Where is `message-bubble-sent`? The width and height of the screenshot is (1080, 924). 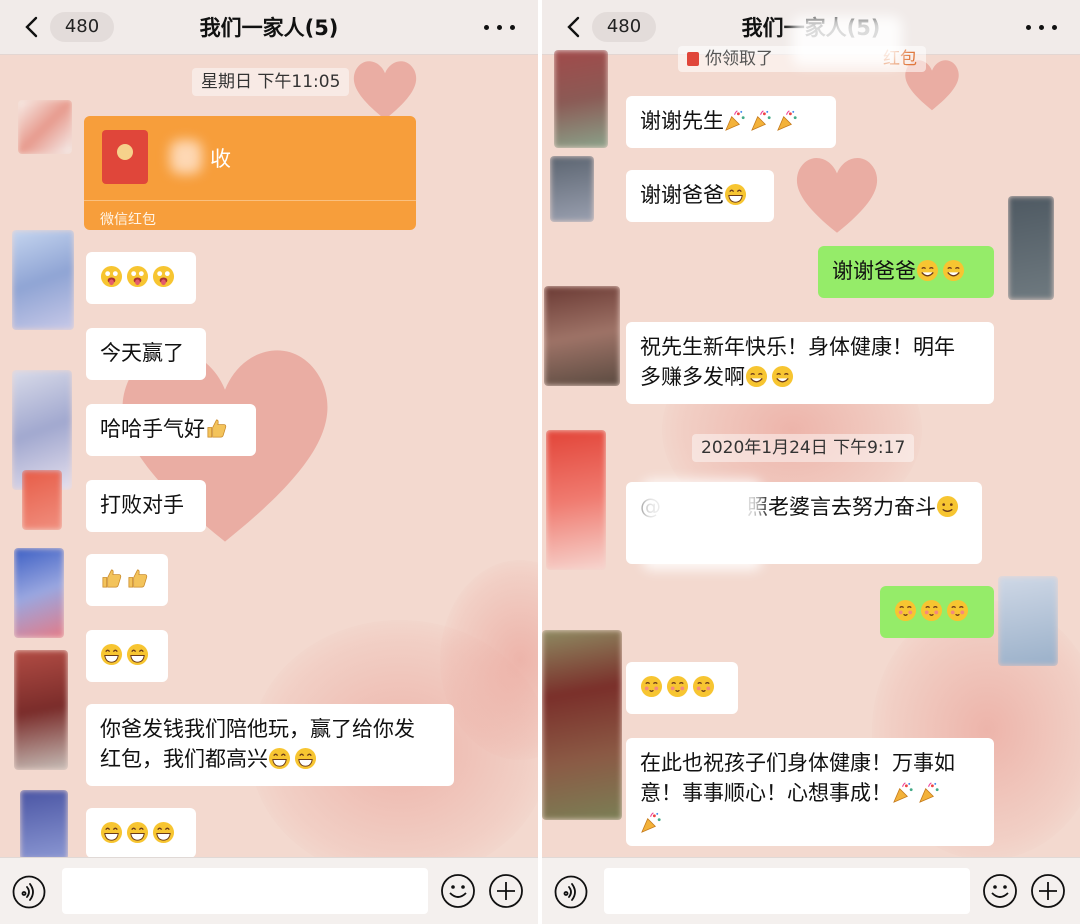
message-bubble-sent is located at coordinates (937, 612).